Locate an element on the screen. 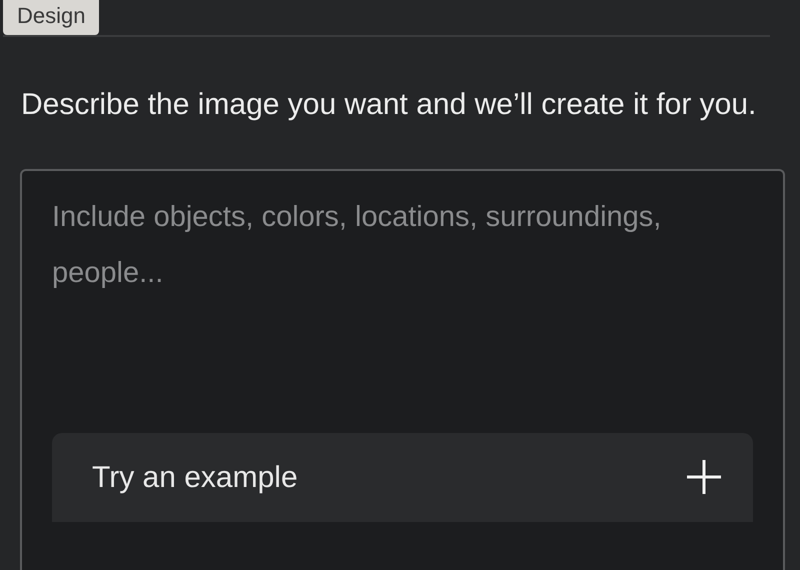  tab: Design is located at coordinates (51, 17).